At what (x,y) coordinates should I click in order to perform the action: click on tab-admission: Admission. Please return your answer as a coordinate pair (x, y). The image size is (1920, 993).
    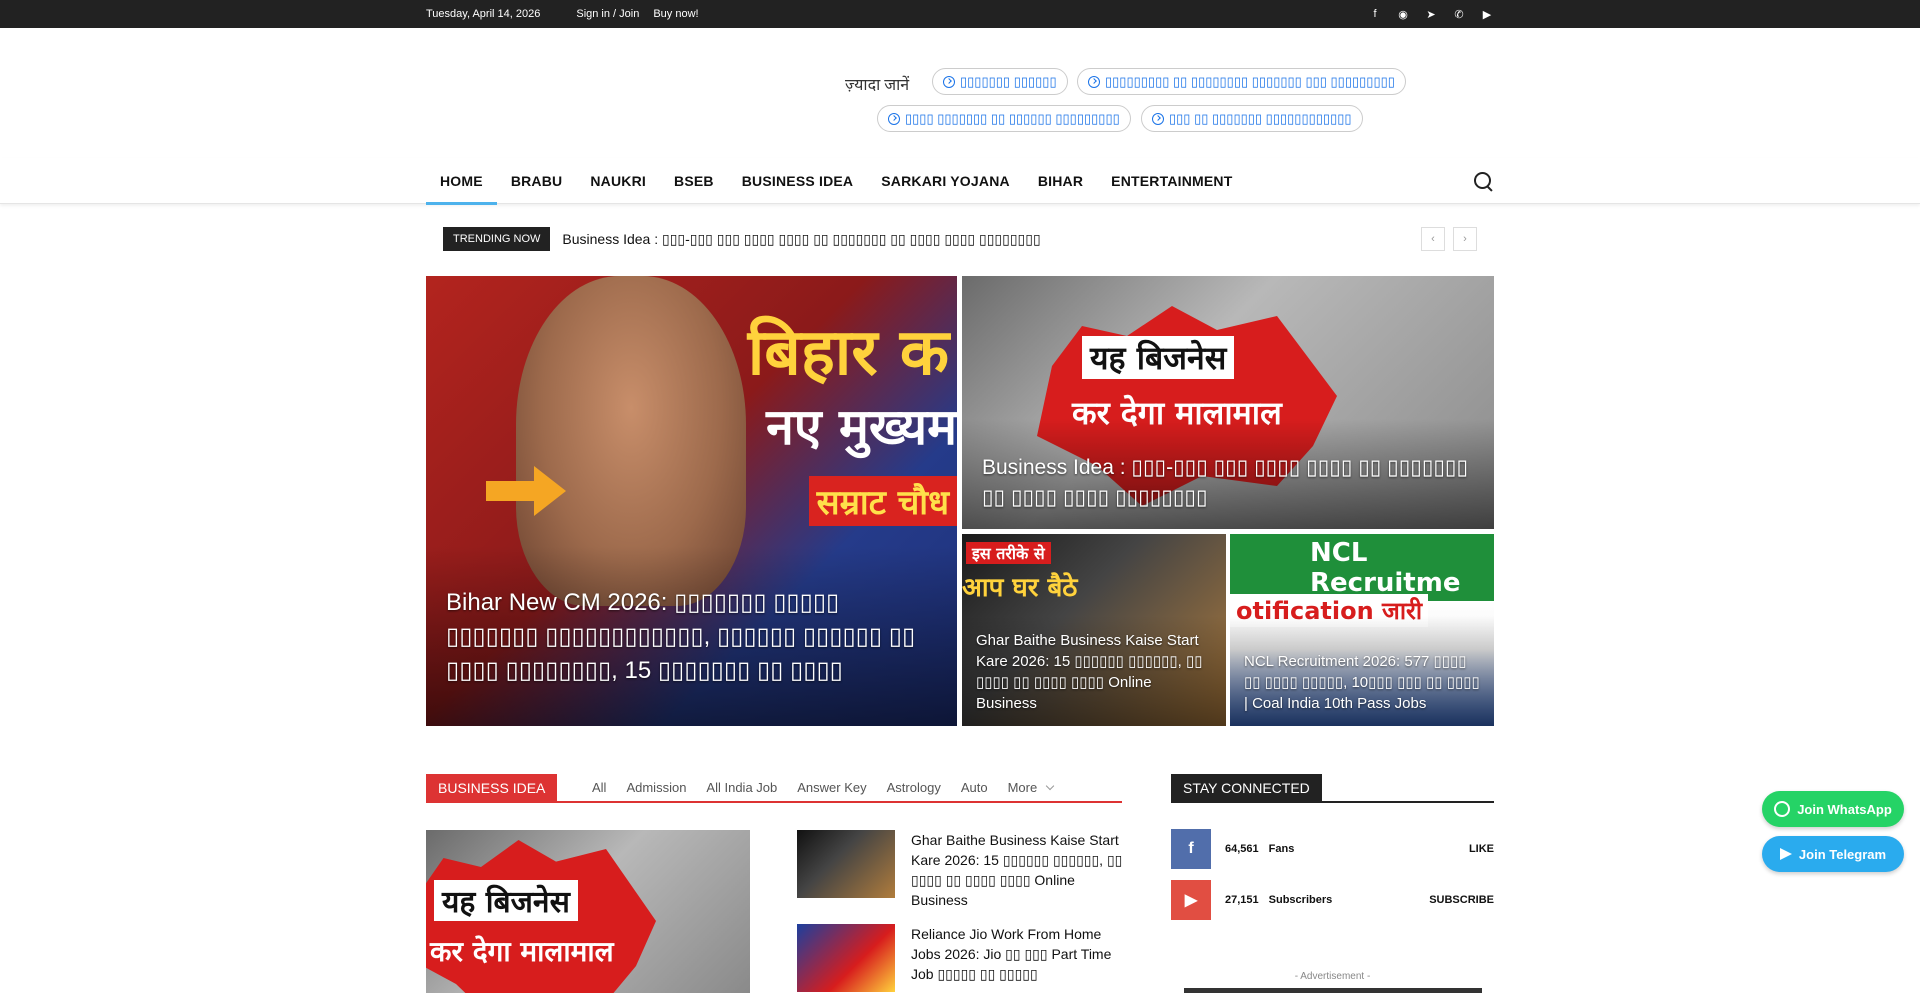
    Looking at the image, I should click on (656, 787).